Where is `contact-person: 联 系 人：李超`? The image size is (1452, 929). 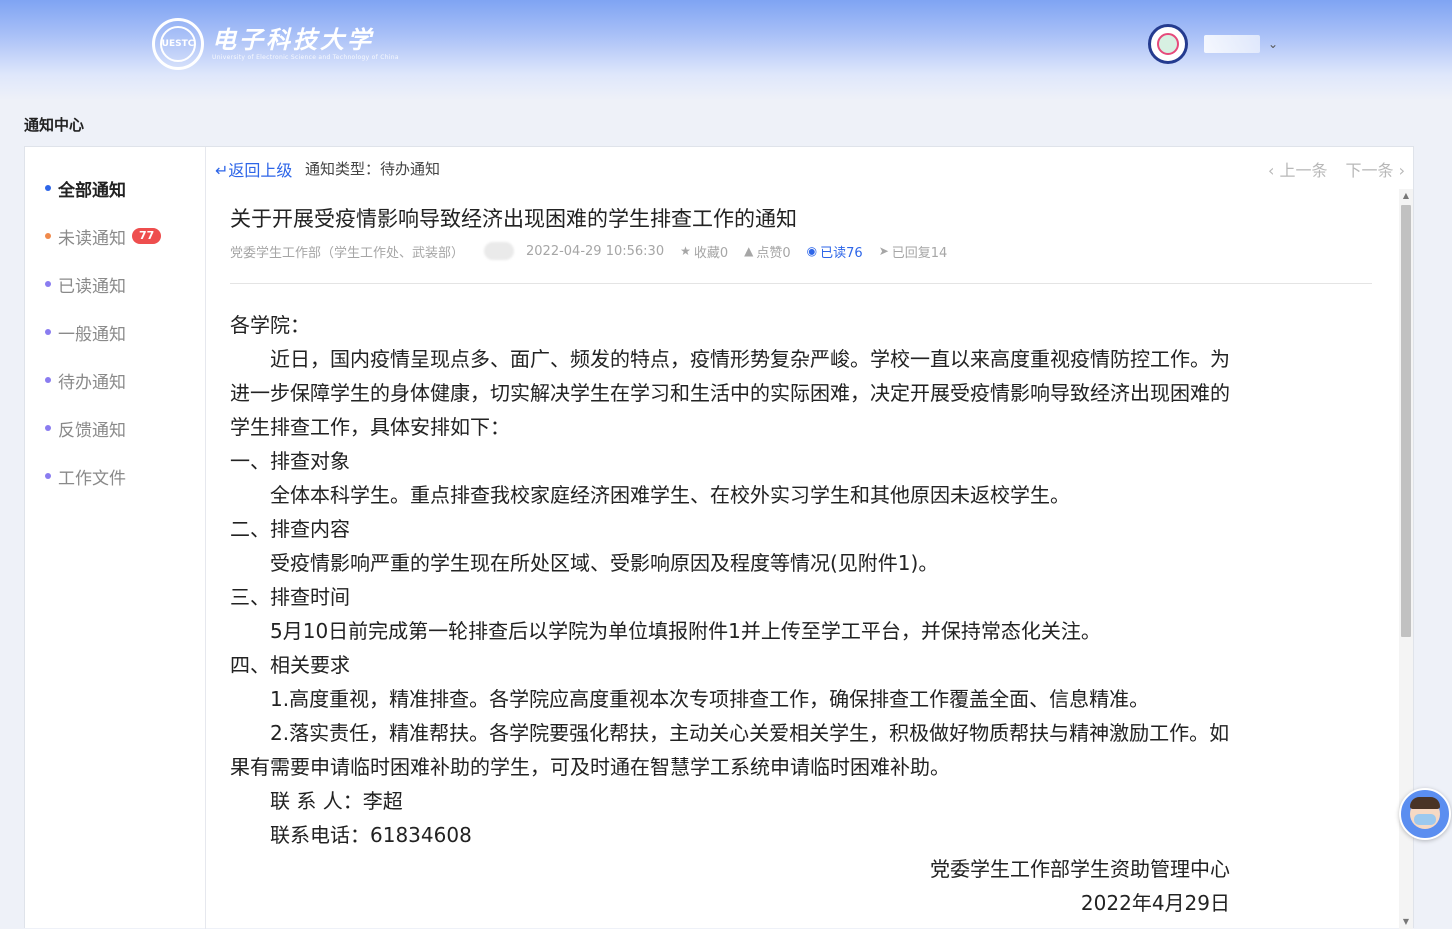
contact-person: 联 系 人：李超 is located at coordinates (336, 801).